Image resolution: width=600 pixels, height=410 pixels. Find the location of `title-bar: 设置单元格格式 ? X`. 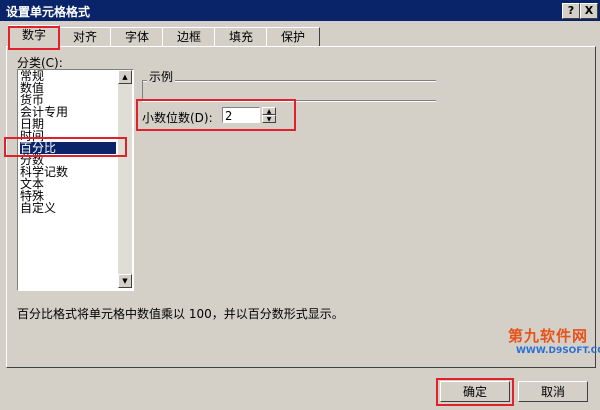

title-bar: 设置单元格格式 ? X is located at coordinates (300, 10).